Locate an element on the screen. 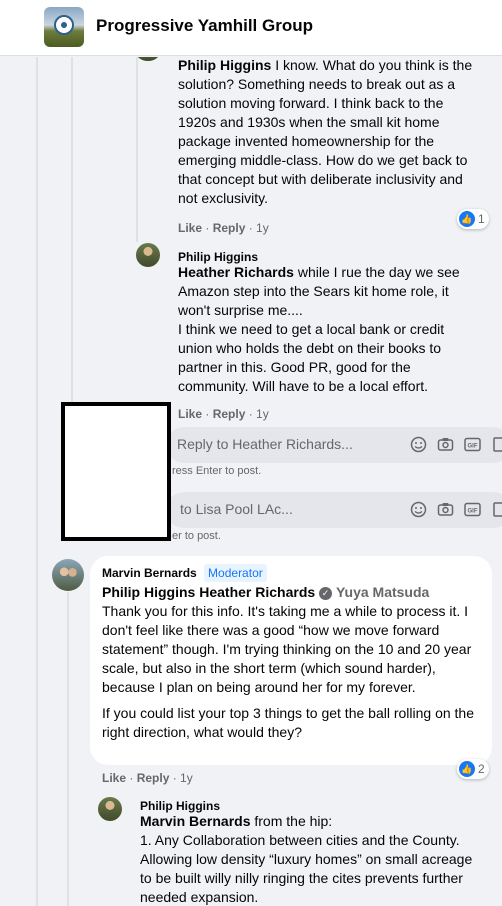 The height and width of the screenshot is (906, 502). comment-author-row: Marvin Bernards Moderator is located at coordinates (184, 573).